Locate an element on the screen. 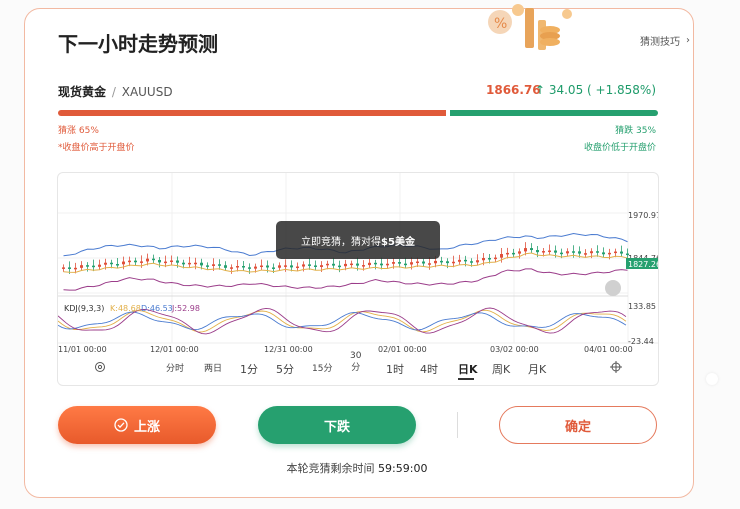  confirm-label: 确定 is located at coordinates (577, 427).